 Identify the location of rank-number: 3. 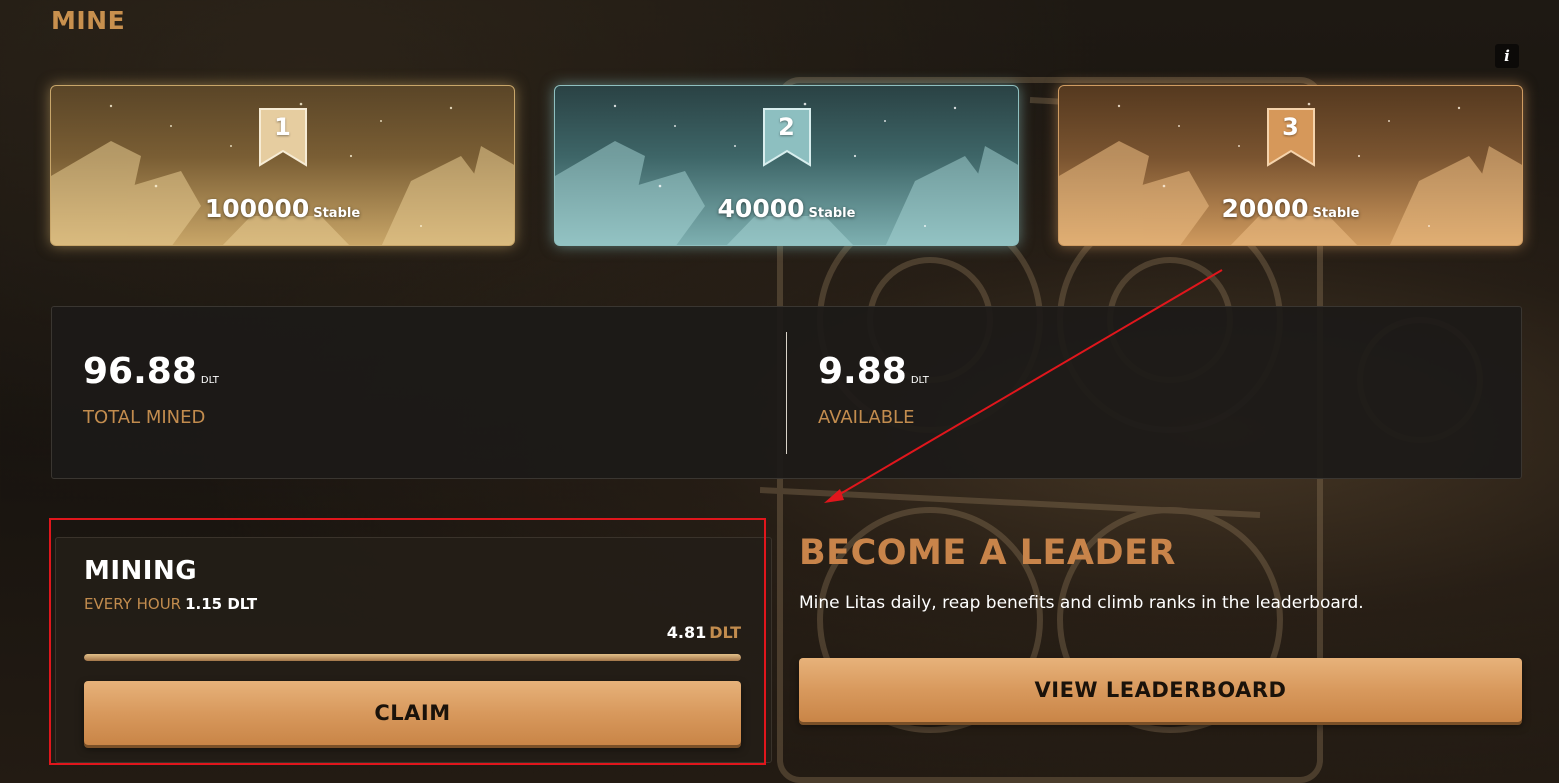
(1290, 127).